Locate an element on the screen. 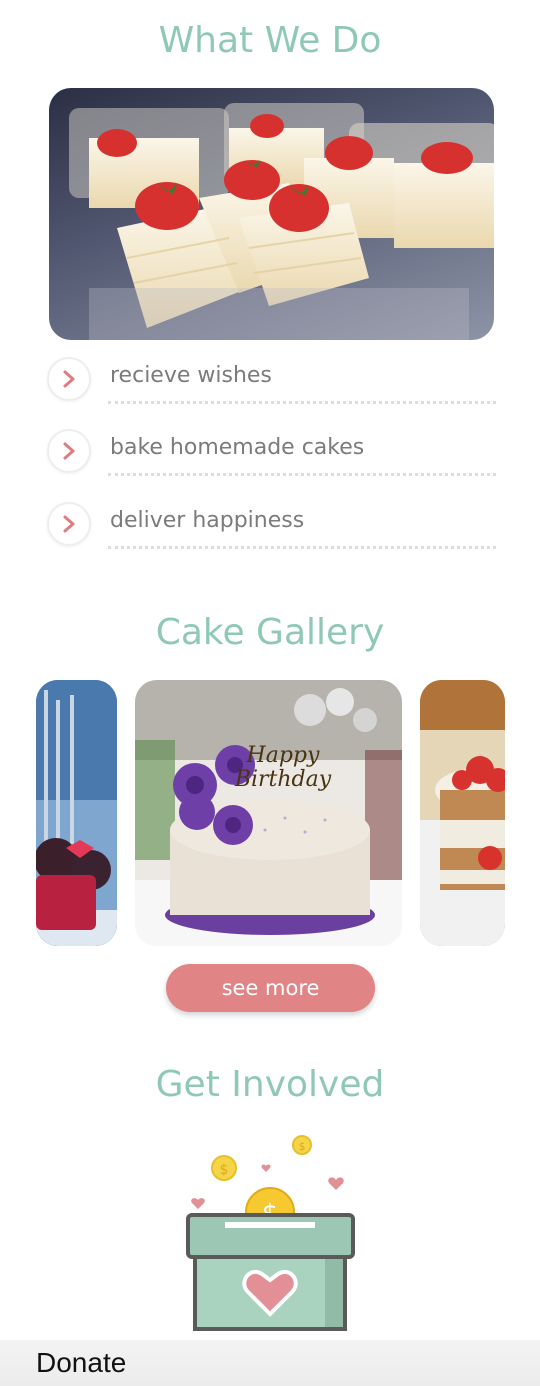 Image resolution: width=540 pixels, height=1386 pixels. list-item-label: recieve wishes is located at coordinates (191, 375).